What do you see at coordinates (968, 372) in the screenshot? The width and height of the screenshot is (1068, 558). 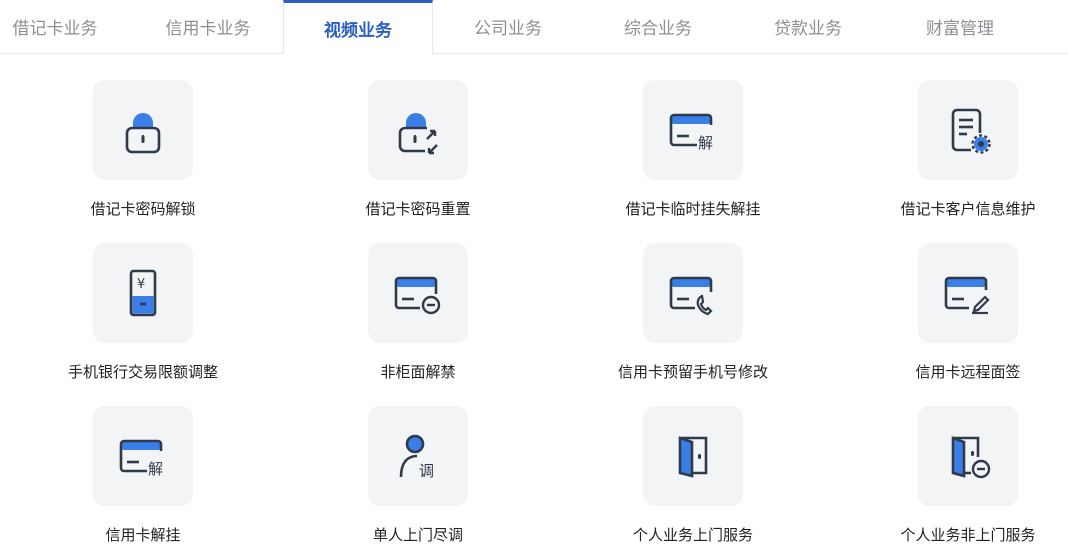 I see `service-label: 信用卡远程面签` at bounding box center [968, 372].